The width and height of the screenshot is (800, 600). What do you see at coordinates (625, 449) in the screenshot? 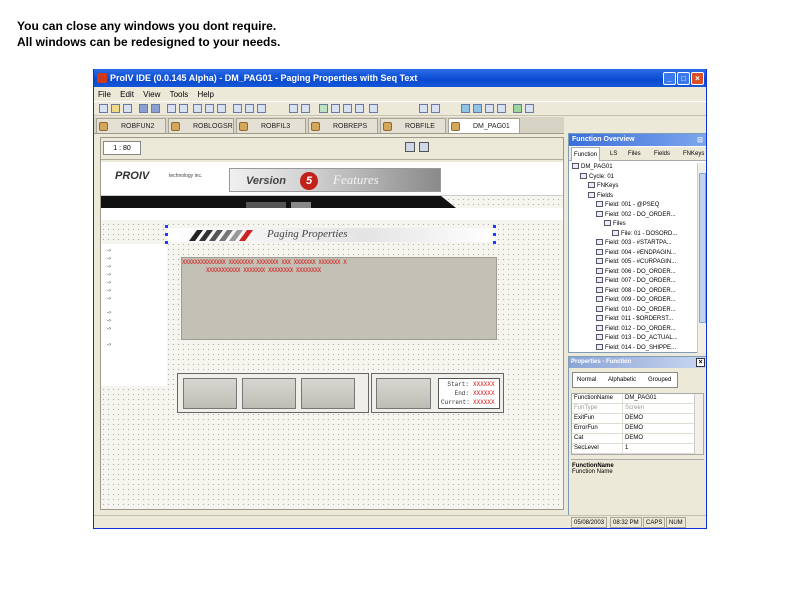
I see `property-value: 1` at bounding box center [625, 449].